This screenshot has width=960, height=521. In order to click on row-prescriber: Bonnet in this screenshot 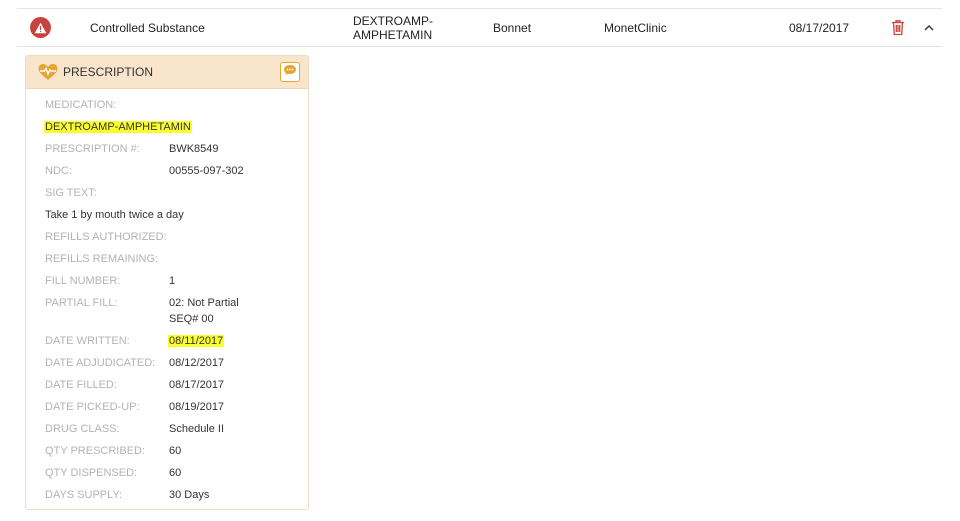, I will do `click(512, 27)`.